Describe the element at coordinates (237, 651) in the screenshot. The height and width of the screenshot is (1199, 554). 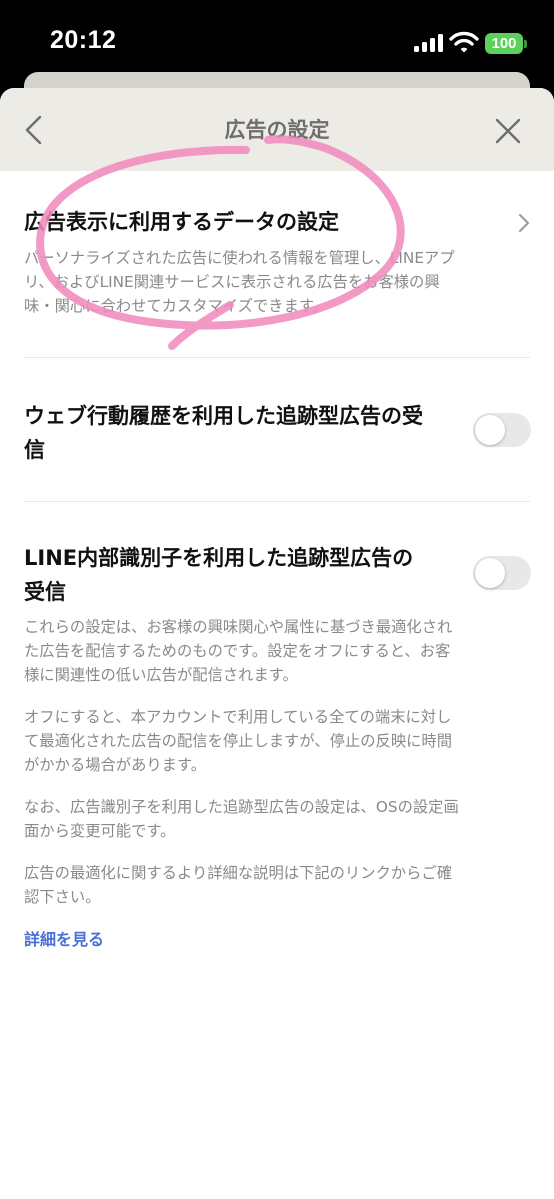
I see `paragraph-line: た広告を配信するためのものです。設定をオフにすると、お客` at that location.